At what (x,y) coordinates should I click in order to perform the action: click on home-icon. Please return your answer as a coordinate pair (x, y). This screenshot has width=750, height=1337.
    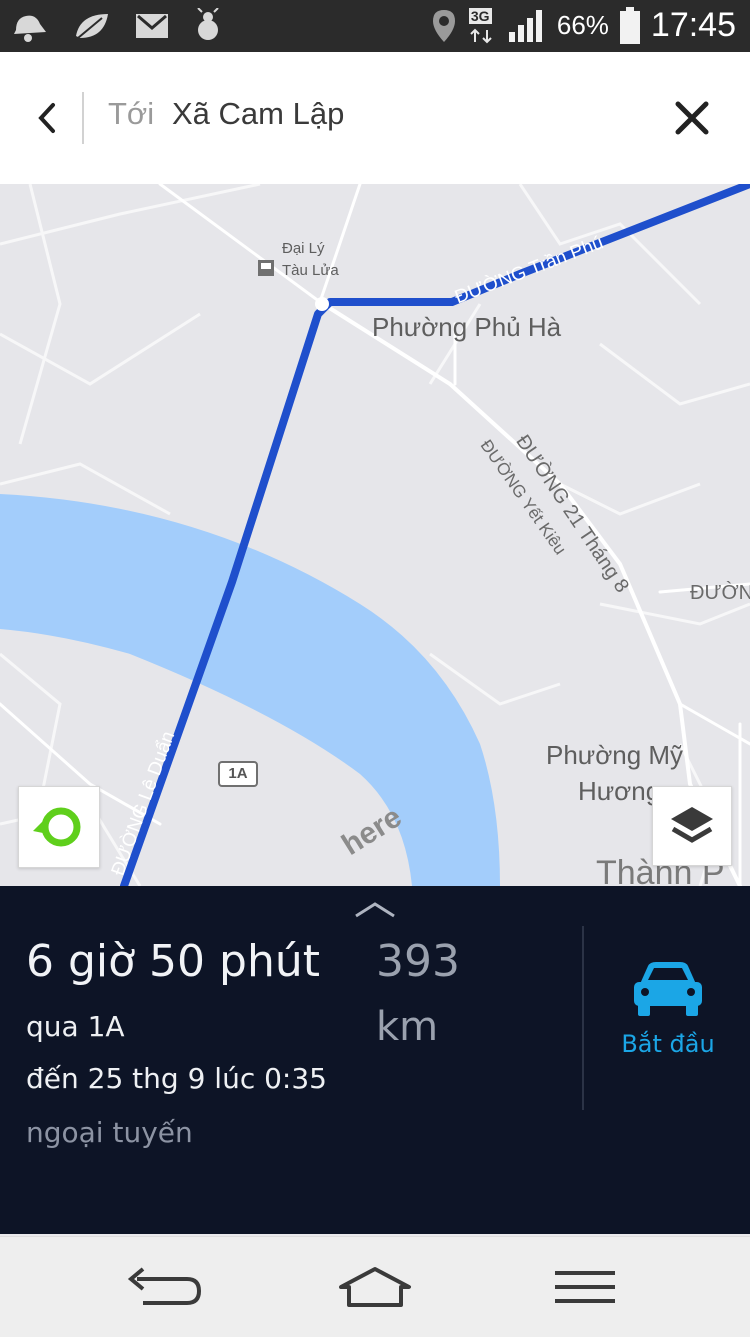
    Looking at the image, I should click on (375, 1287).